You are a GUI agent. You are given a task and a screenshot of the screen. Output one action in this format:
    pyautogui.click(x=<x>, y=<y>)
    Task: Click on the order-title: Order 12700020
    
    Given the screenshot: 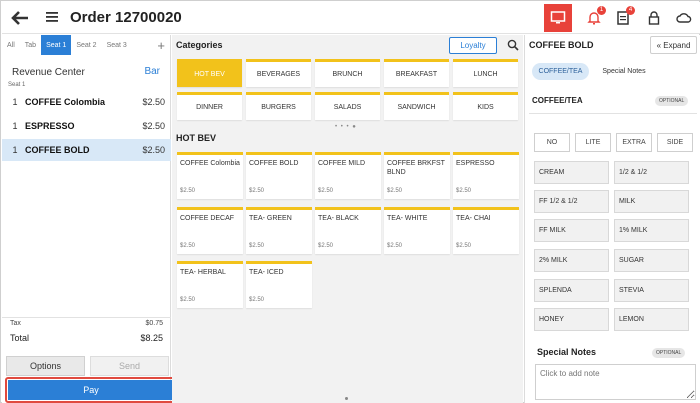 What is the action you would take?
    pyautogui.click(x=126, y=17)
    